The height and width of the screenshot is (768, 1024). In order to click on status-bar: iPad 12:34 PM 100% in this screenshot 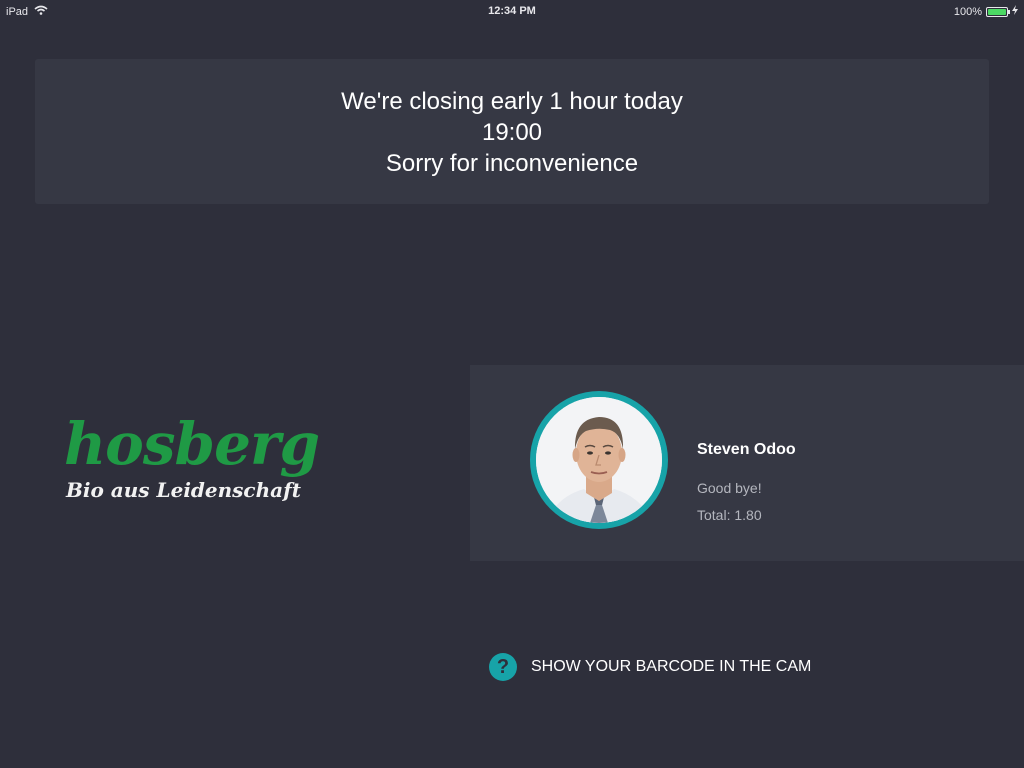, I will do `click(512, 11)`.